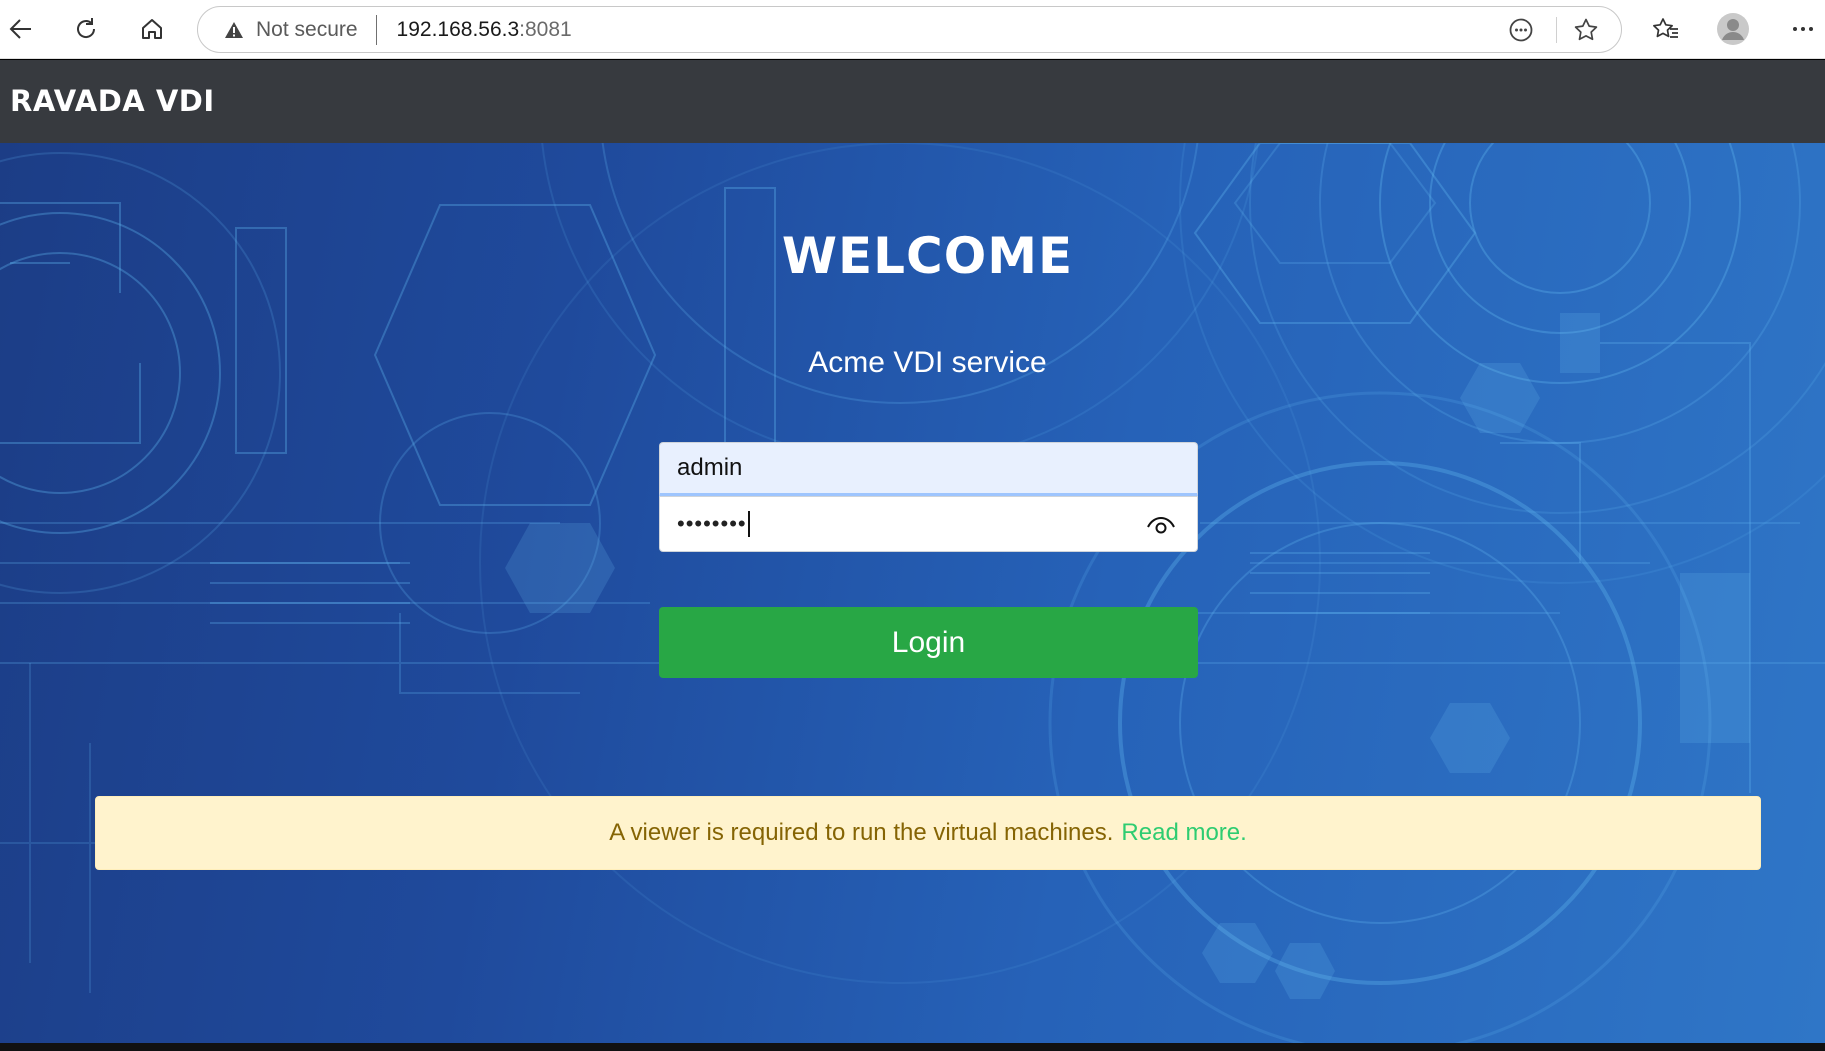 This screenshot has height=1051, width=1825. I want to click on refresh-button, so click(86, 29).